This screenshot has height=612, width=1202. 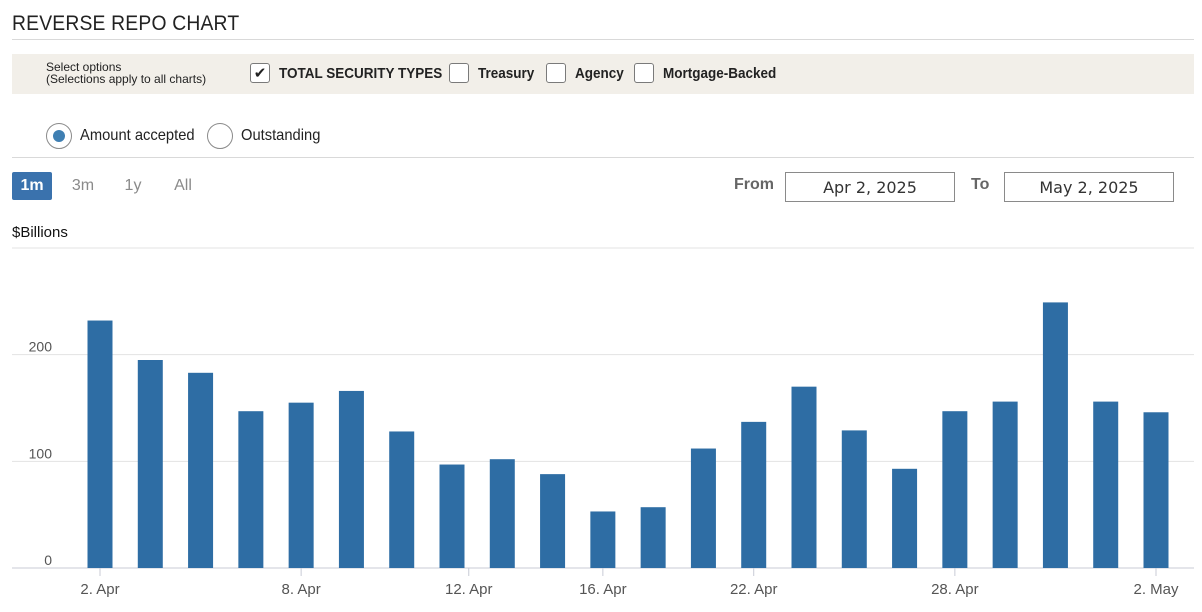 What do you see at coordinates (126, 79) in the screenshot?
I see `options-help-line2: (Selections apply to all charts)` at bounding box center [126, 79].